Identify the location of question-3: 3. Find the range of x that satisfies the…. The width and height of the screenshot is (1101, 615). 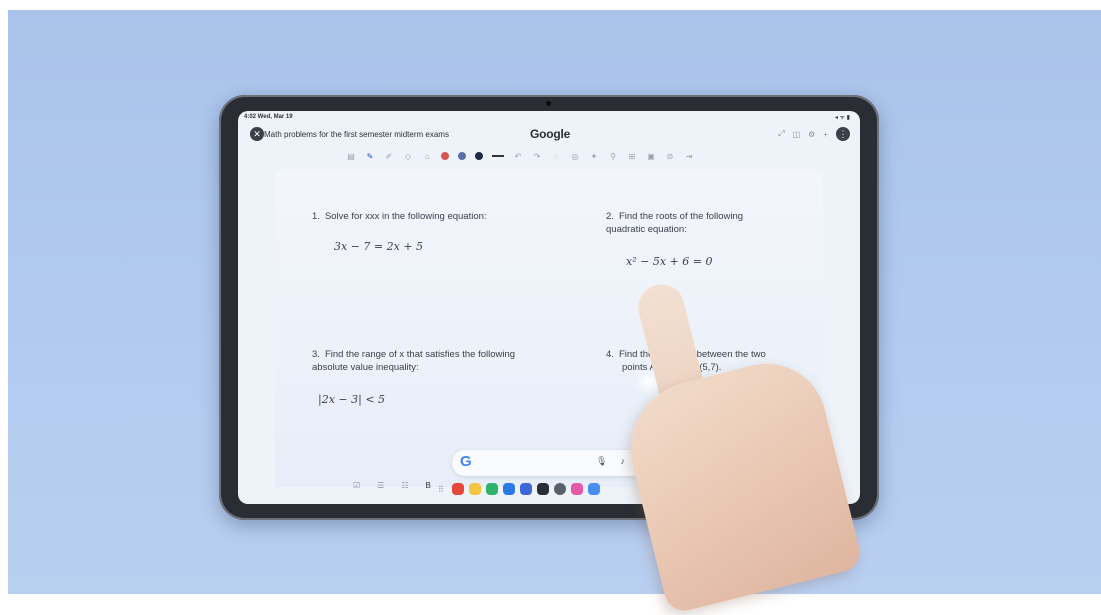
(414, 361).